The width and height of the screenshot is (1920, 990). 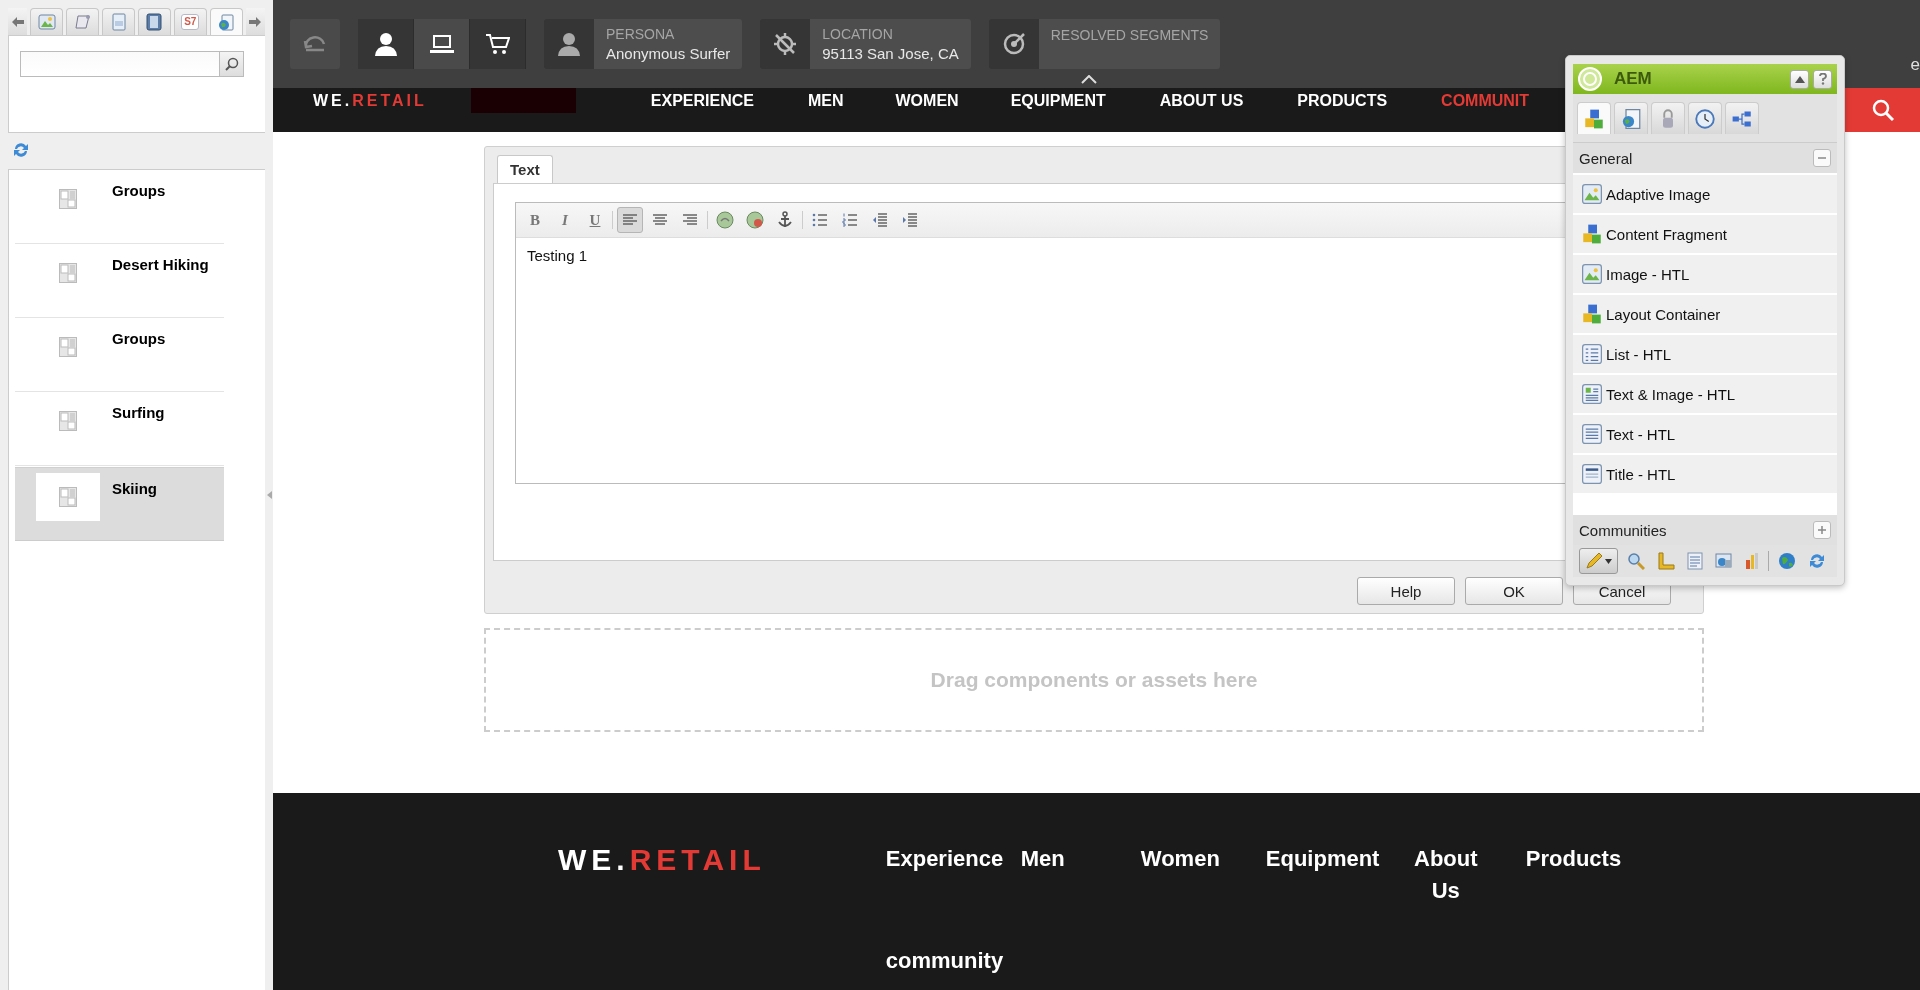 What do you see at coordinates (1094, 680) in the screenshot?
I see `drop-zone-text: Drag components or assets here` at bounding box center [1094, 680].